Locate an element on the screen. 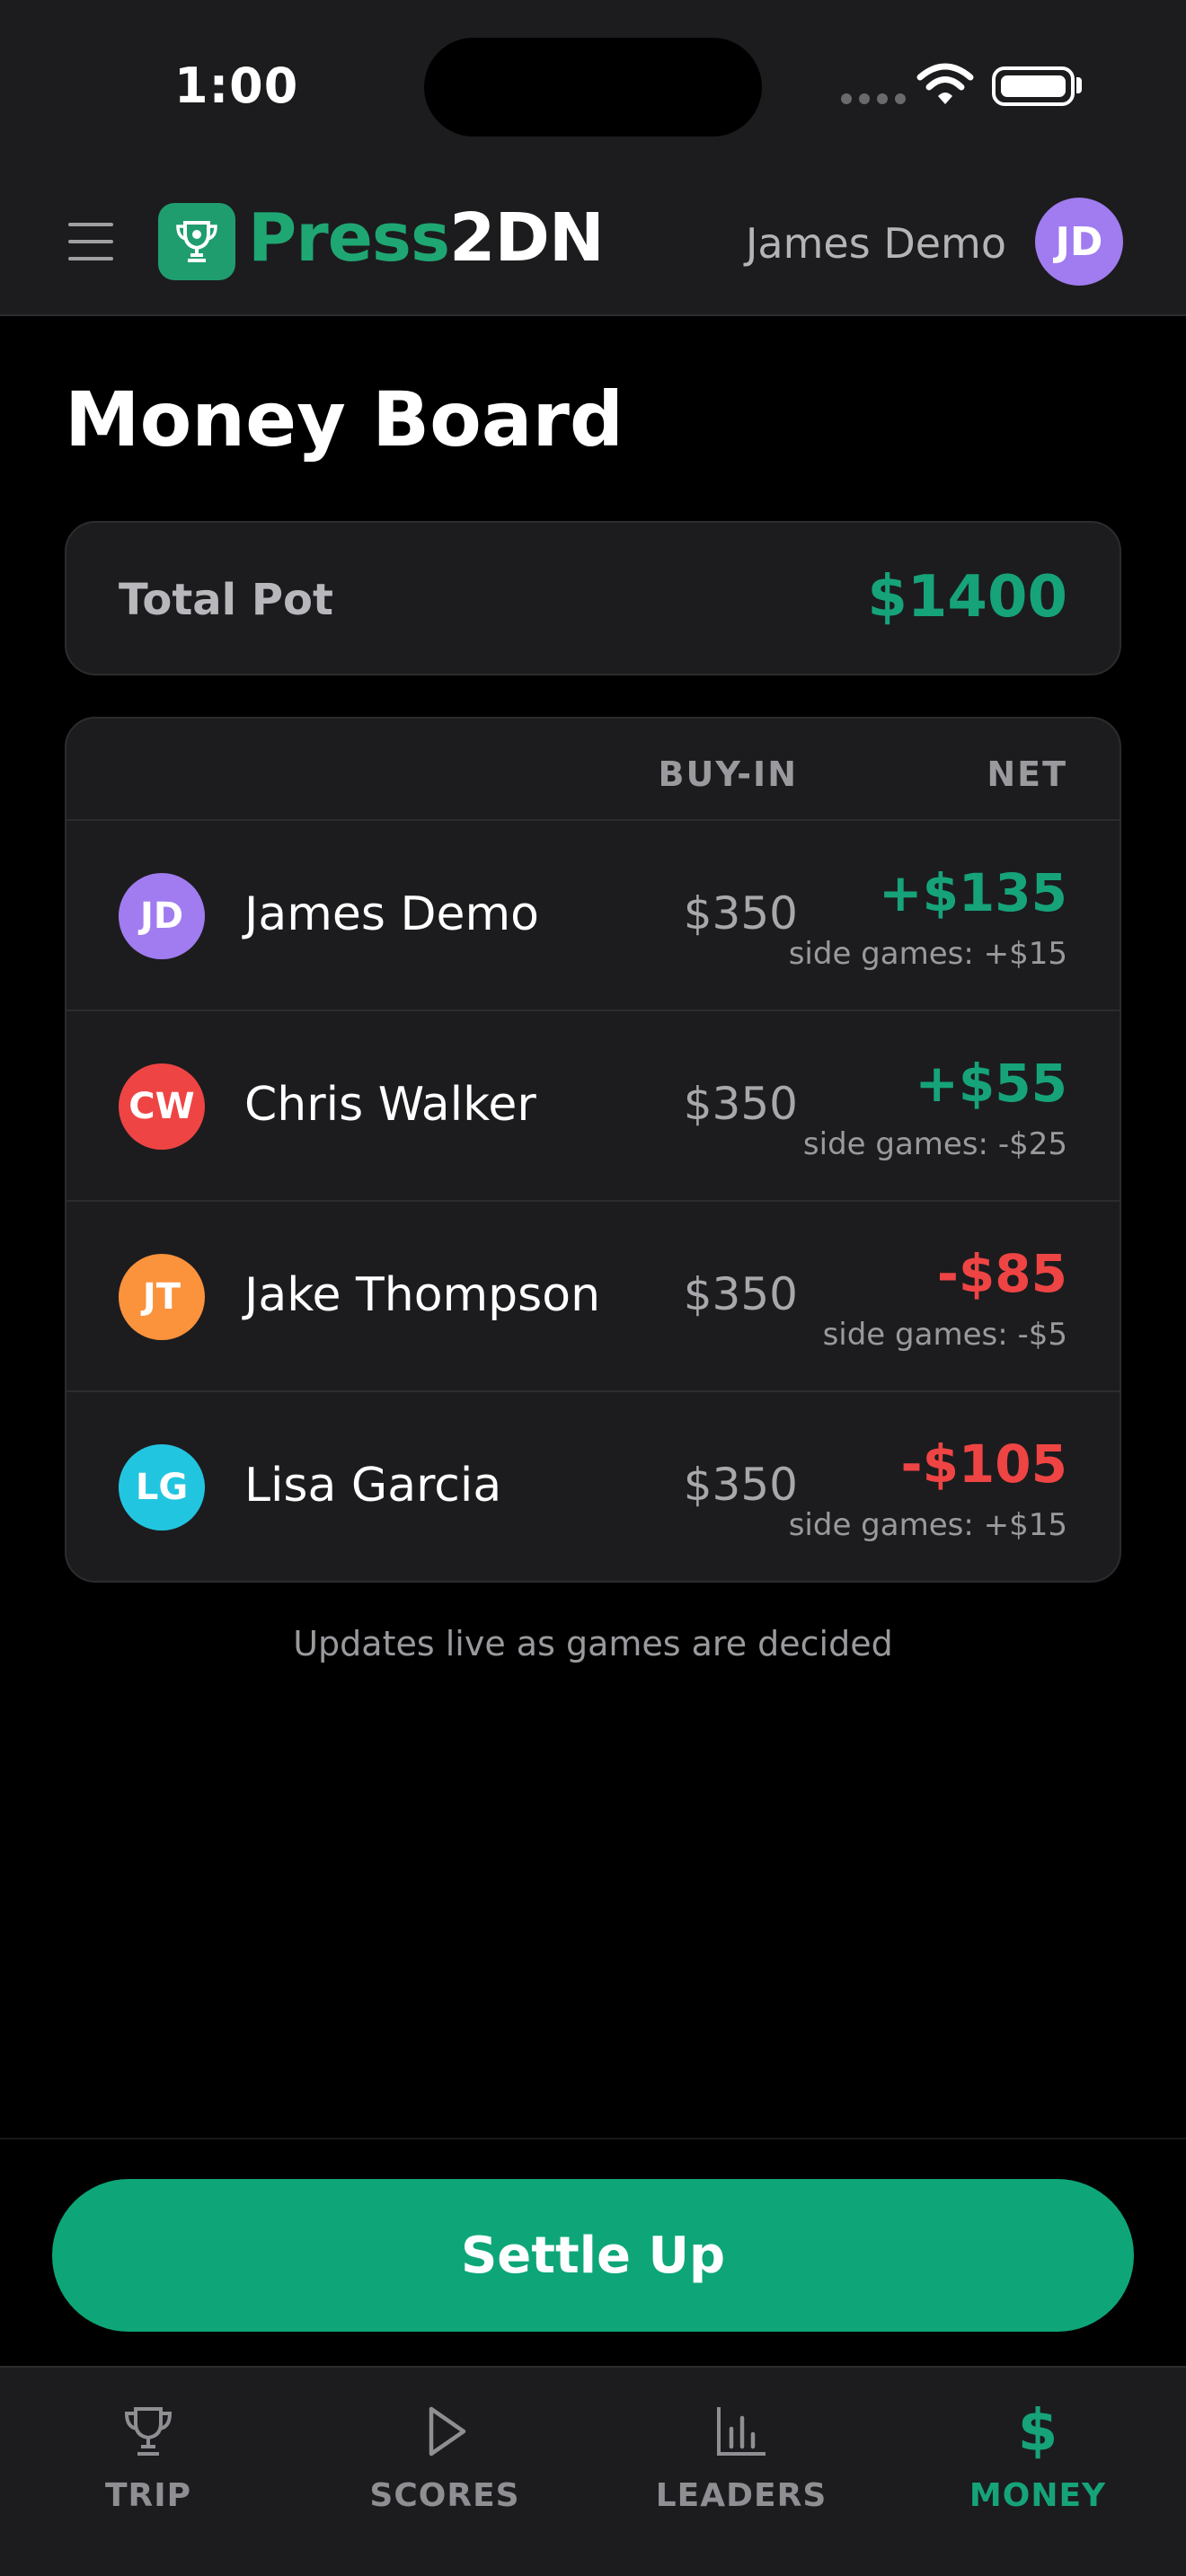 The height and width of the screenshot is (2576, 1186). logo-part-press: Press is located at coordinates (349, 238).